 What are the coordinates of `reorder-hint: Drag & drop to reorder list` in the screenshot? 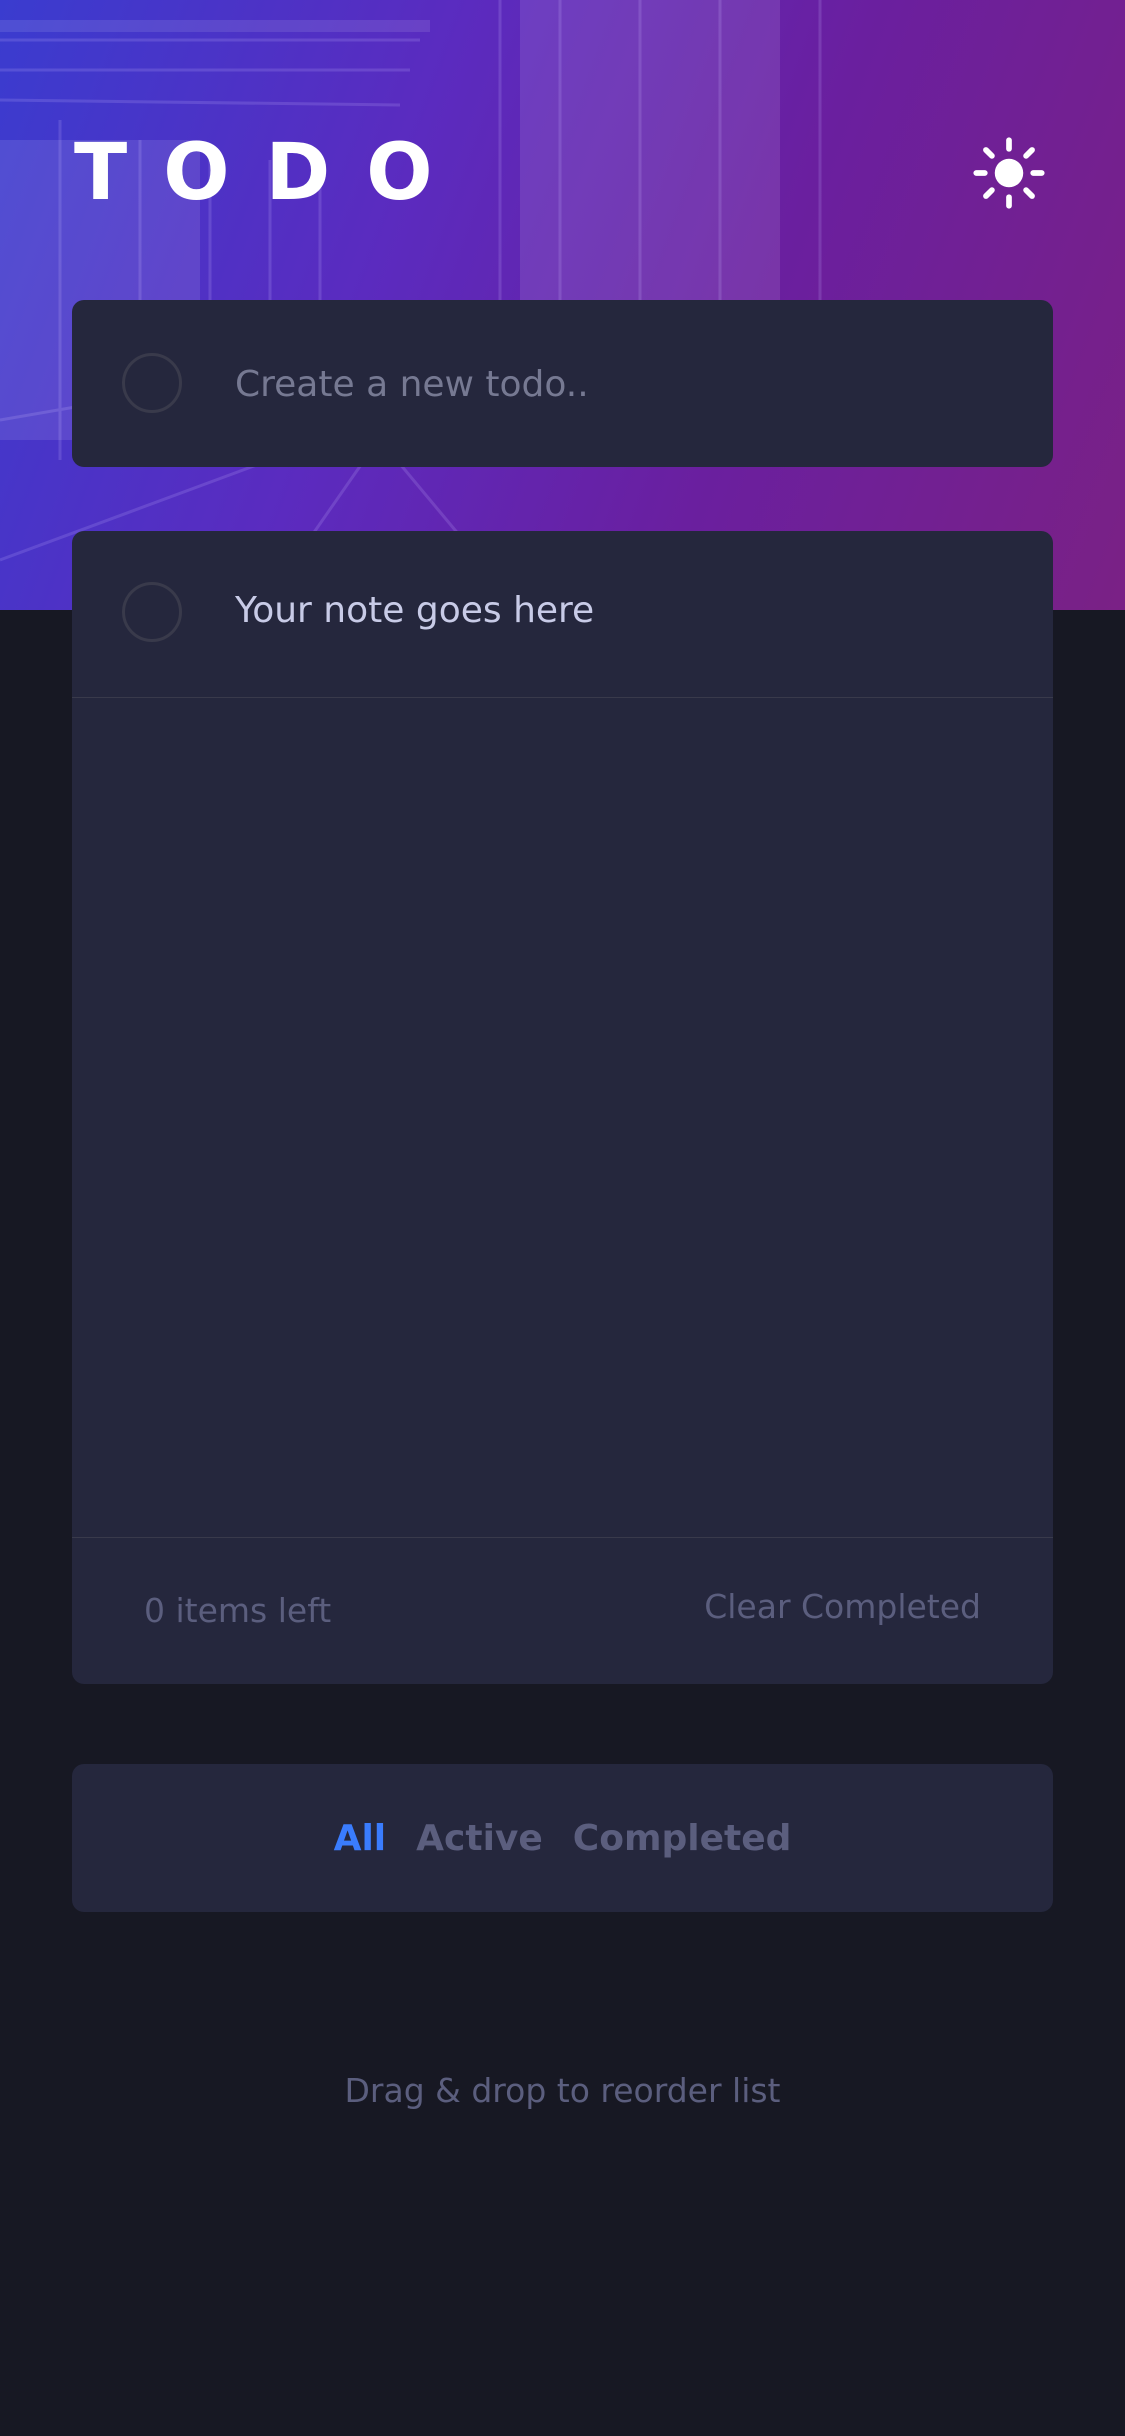 It's located at (562, 2090).